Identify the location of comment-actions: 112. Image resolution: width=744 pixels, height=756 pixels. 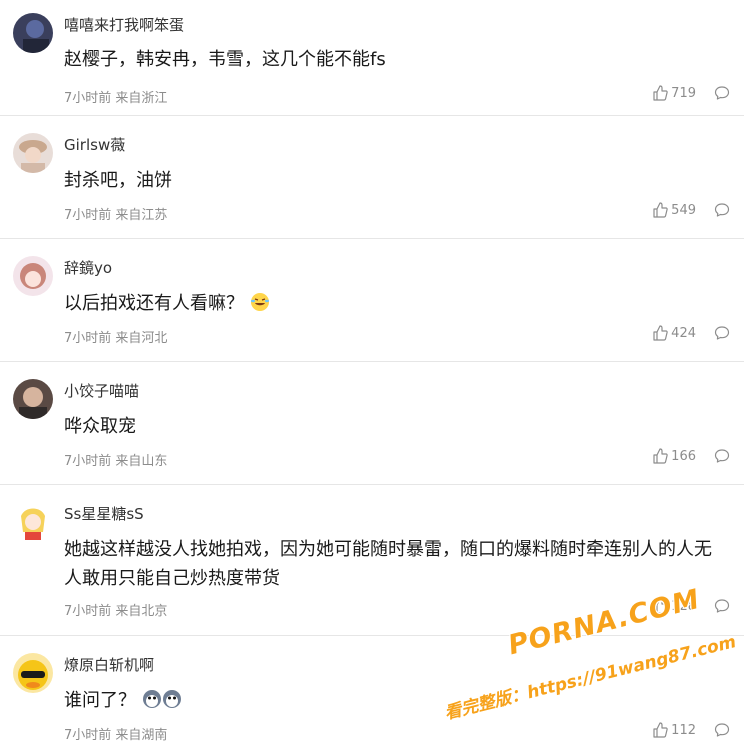
(691, 730).